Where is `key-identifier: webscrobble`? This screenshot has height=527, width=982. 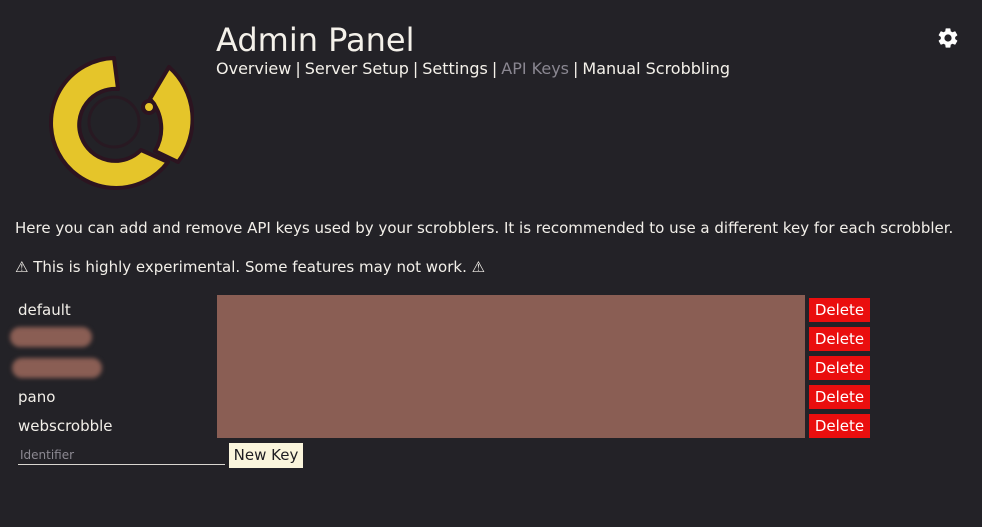
key-identifier: webscrobble is located at coordinates (65, 426).